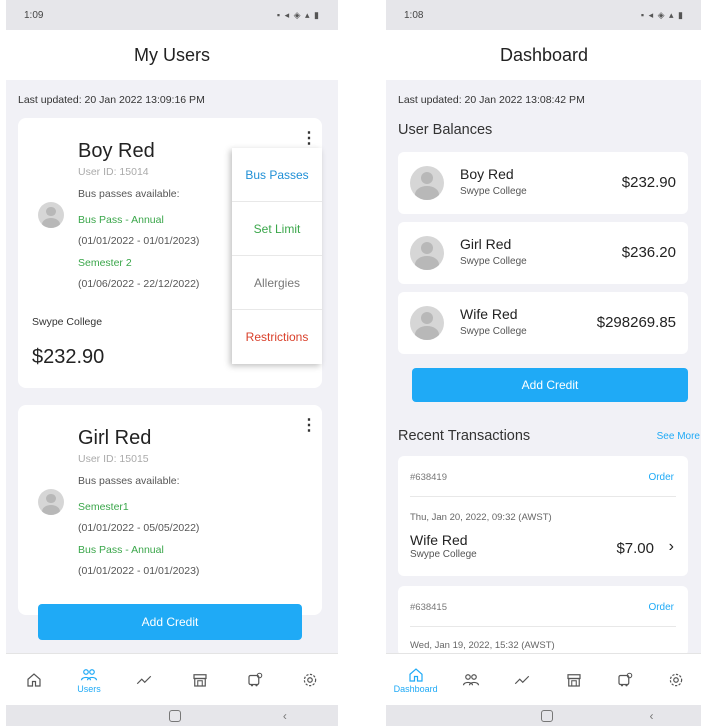 This screenshot has width=701, height=726. I want to click on transaction-school: Swype College, so click(443, 554).